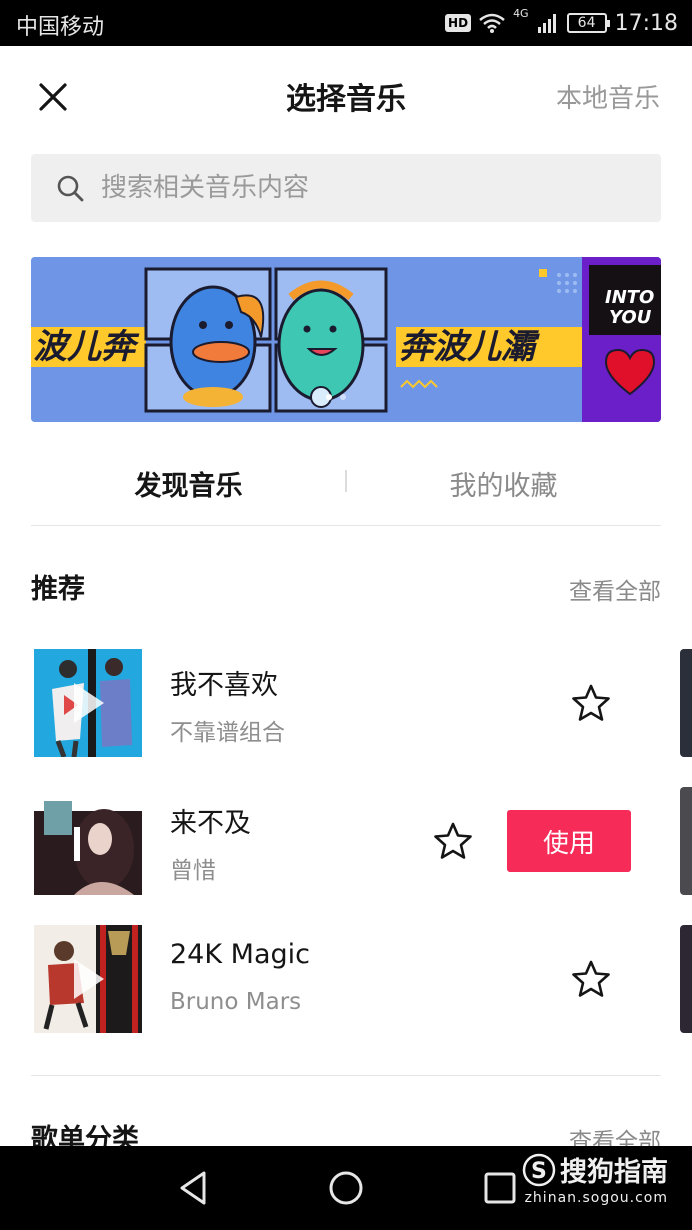 The width and height of the screenshot is (692, 1230). Describe the element at coordinates (569, 841) in the screenshot. I see `use-button: 使用` at that location.